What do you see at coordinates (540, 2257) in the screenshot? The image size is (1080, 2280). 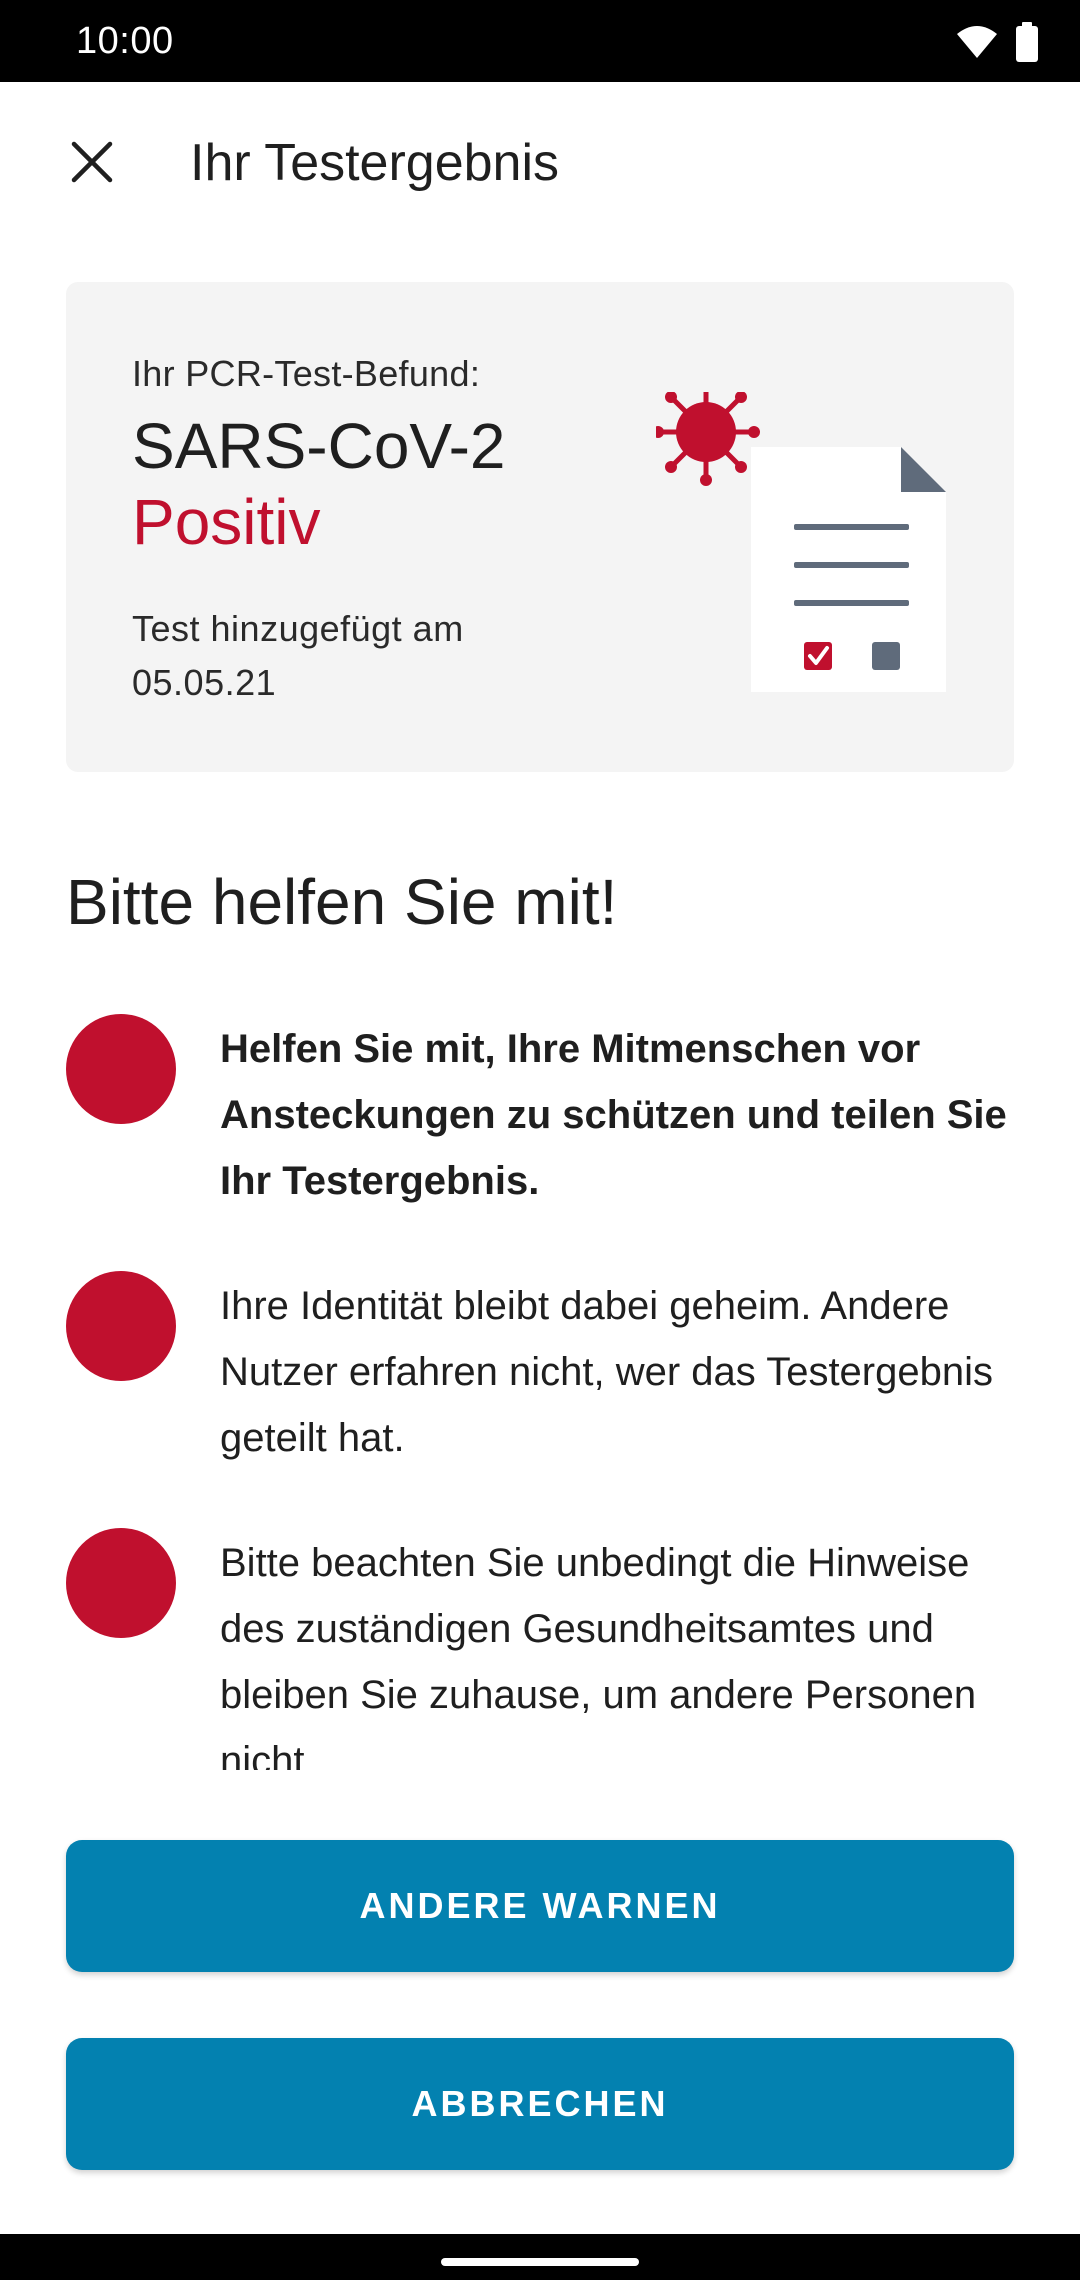 I see `navigation-bar` at bounding box center [540, 2257].